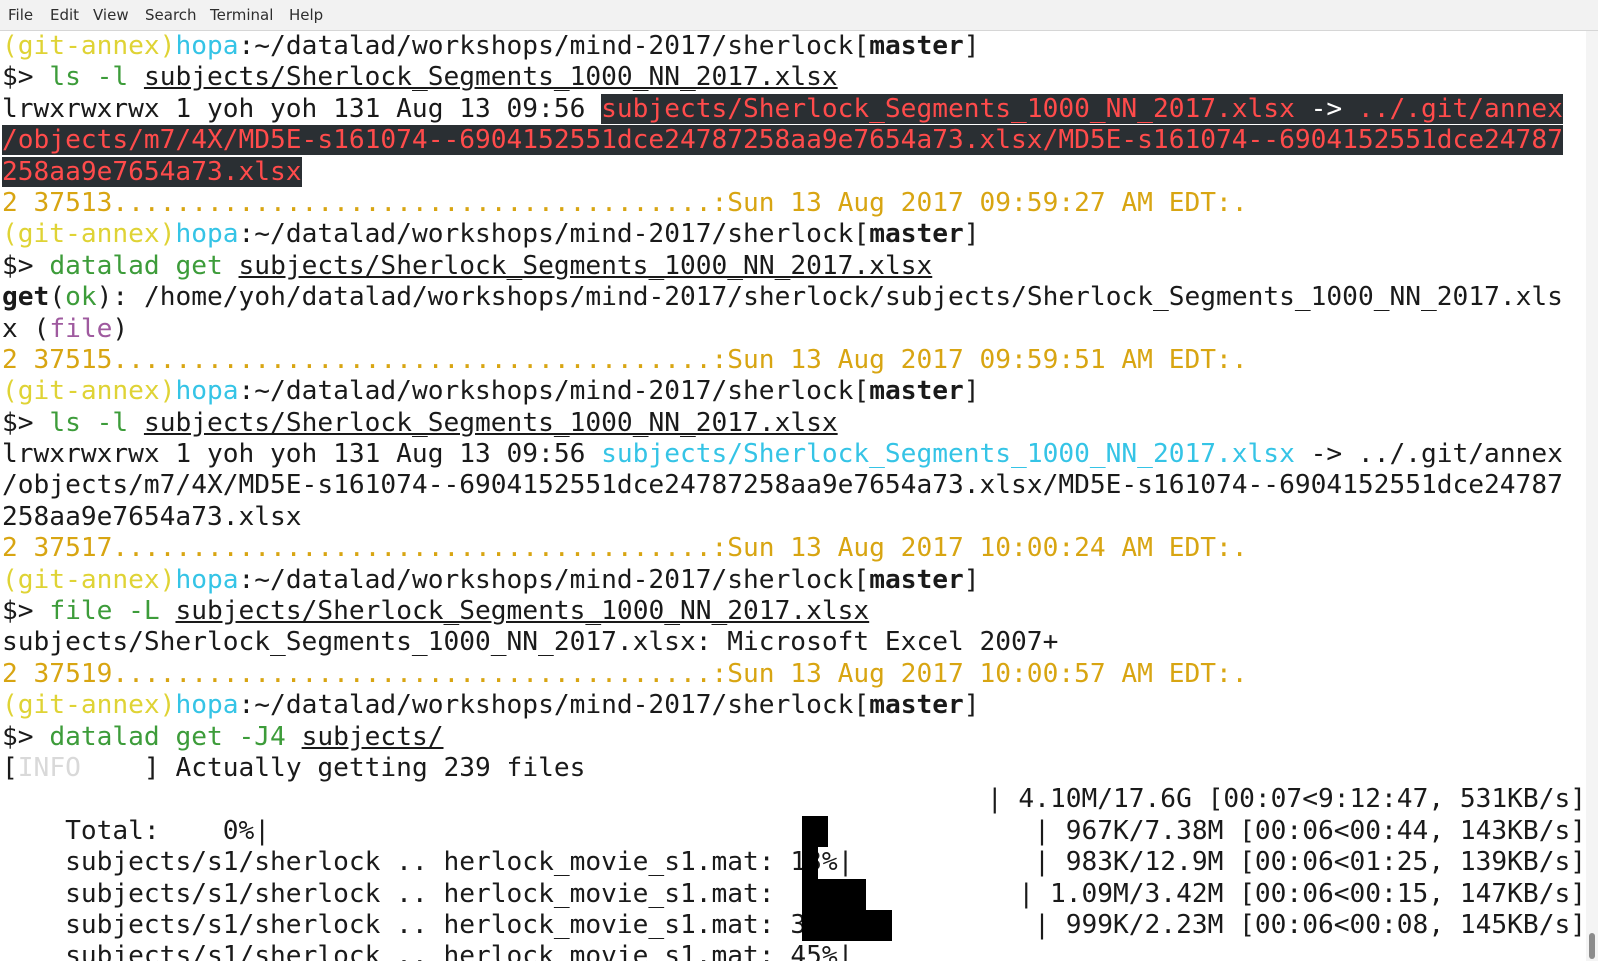 This screenshot has height=961, width=1598. I want to click on command-line: $> datalad get -J4 subjects/, so click(793, 737).